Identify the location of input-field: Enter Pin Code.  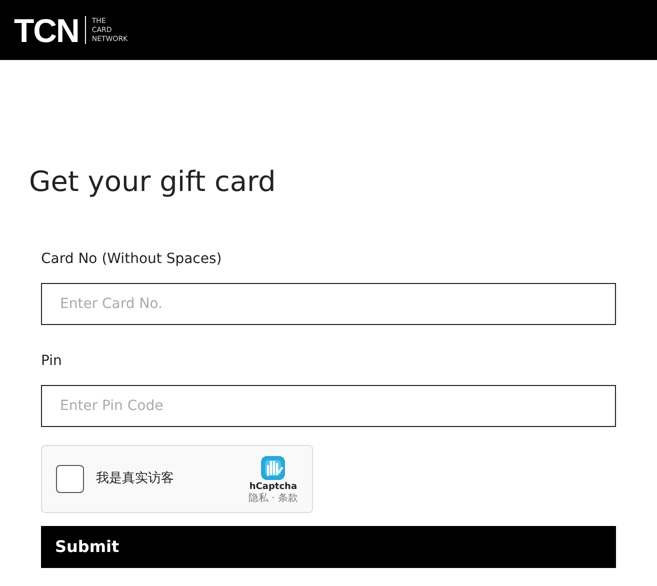
(328, 405).